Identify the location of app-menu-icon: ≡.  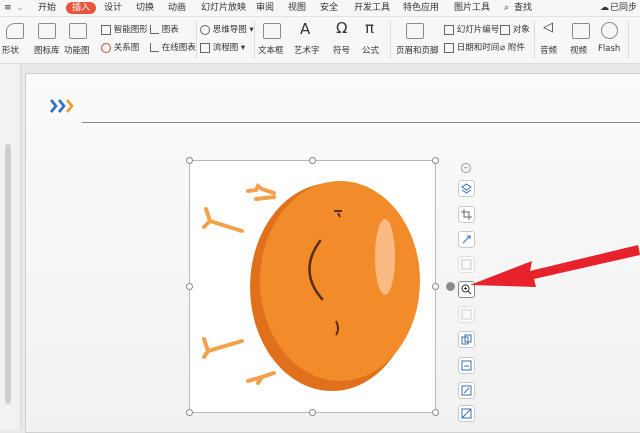
(8, 8).